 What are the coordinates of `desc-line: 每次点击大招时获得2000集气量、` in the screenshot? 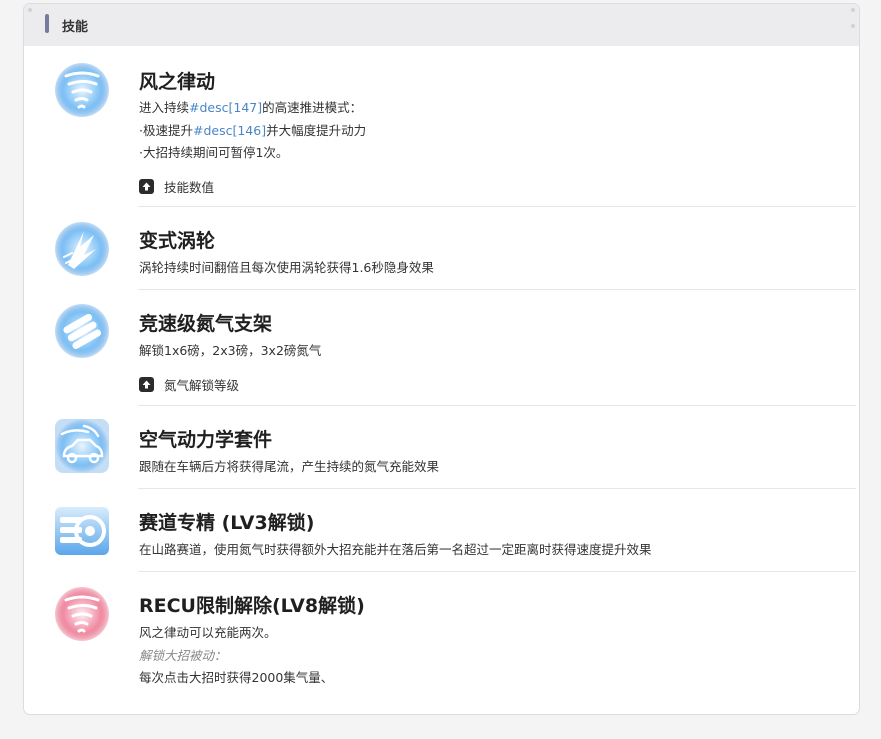 It's located at (236, 677).